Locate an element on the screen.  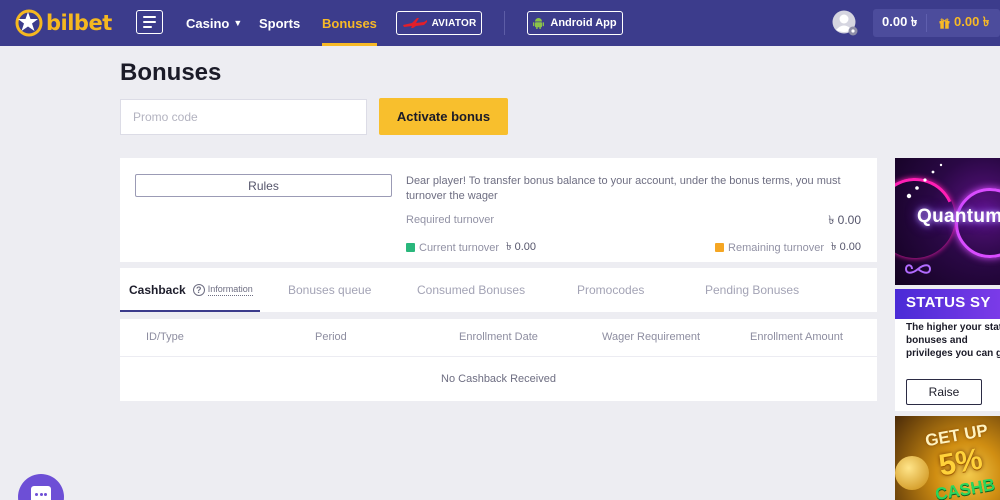
tab-bonuses-queue: Bonuses queue is located at coordinates (329, 290).